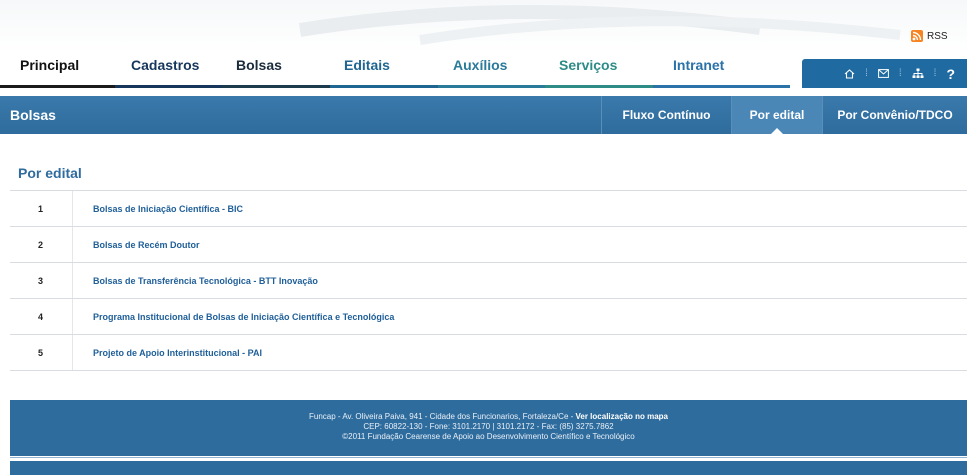 The image size is (967, 475). Describe the element at coordinates (41, 316) in the screenshot. I see `item-number: 4` at that location.